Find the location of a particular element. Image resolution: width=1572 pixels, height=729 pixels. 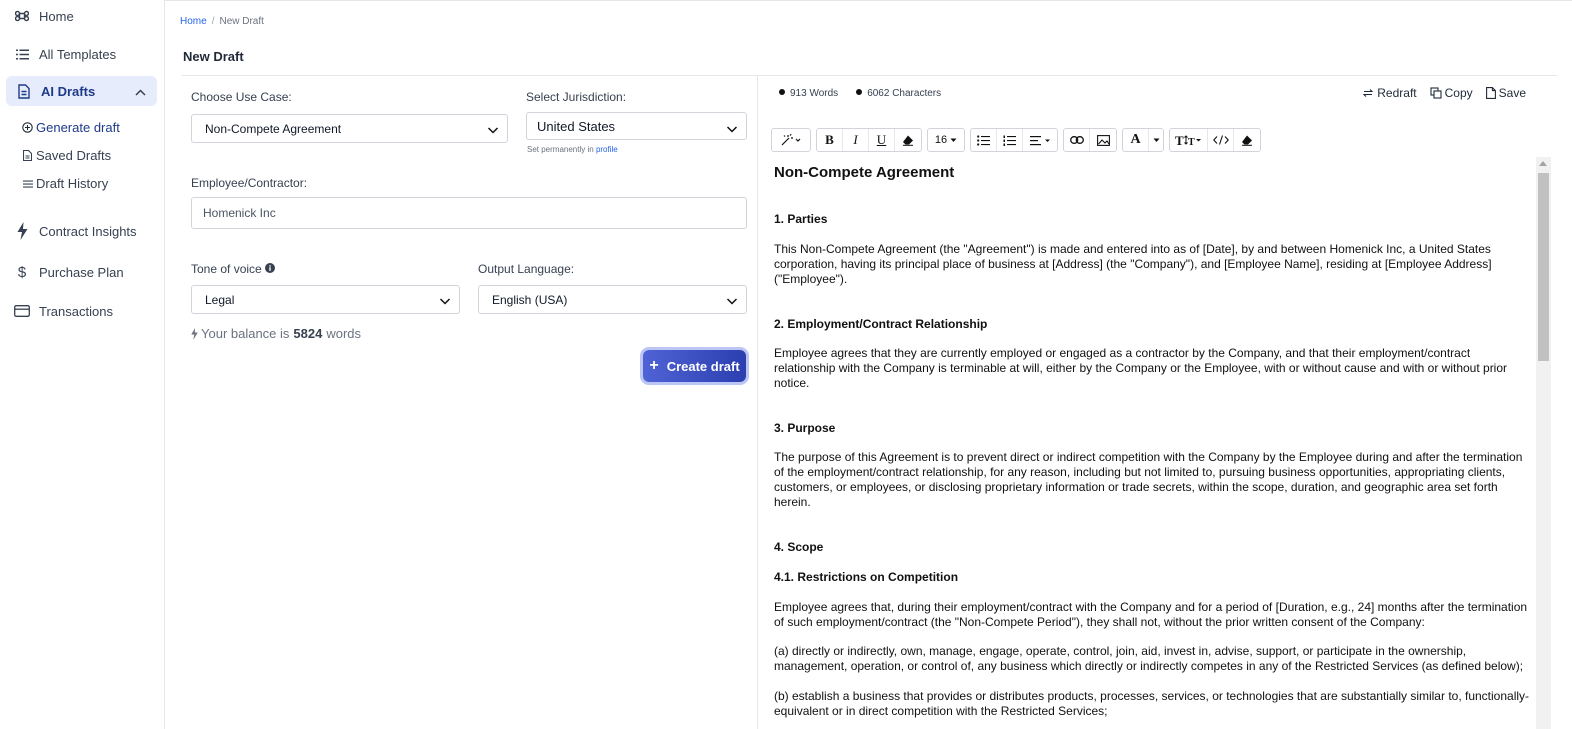

breadcrumb: Home / New Draft is located at coordinates (222, 21).